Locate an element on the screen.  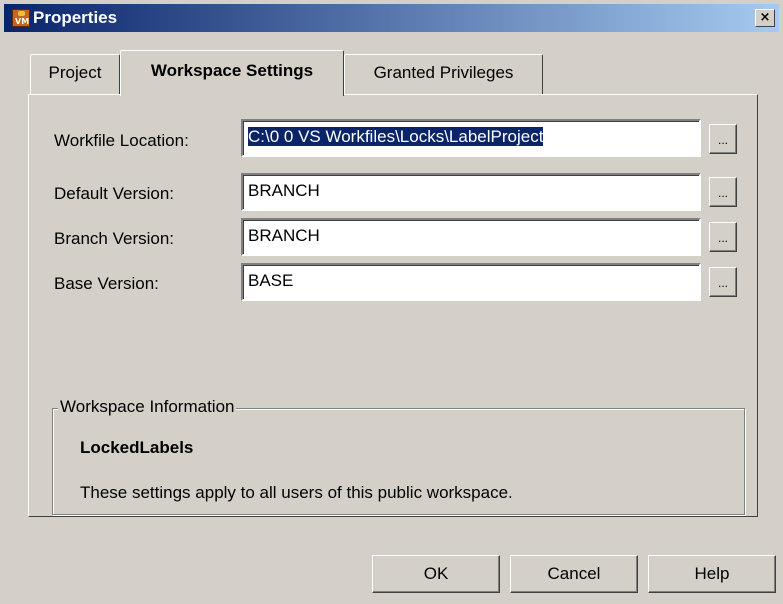
close-icon: × is located at coordinates (765, 17).